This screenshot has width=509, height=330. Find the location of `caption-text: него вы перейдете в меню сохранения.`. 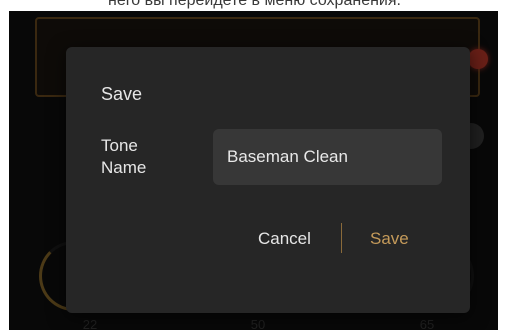

caption-text: него вы перейдете в меню сохранения. is located at coordinates (254, 4).